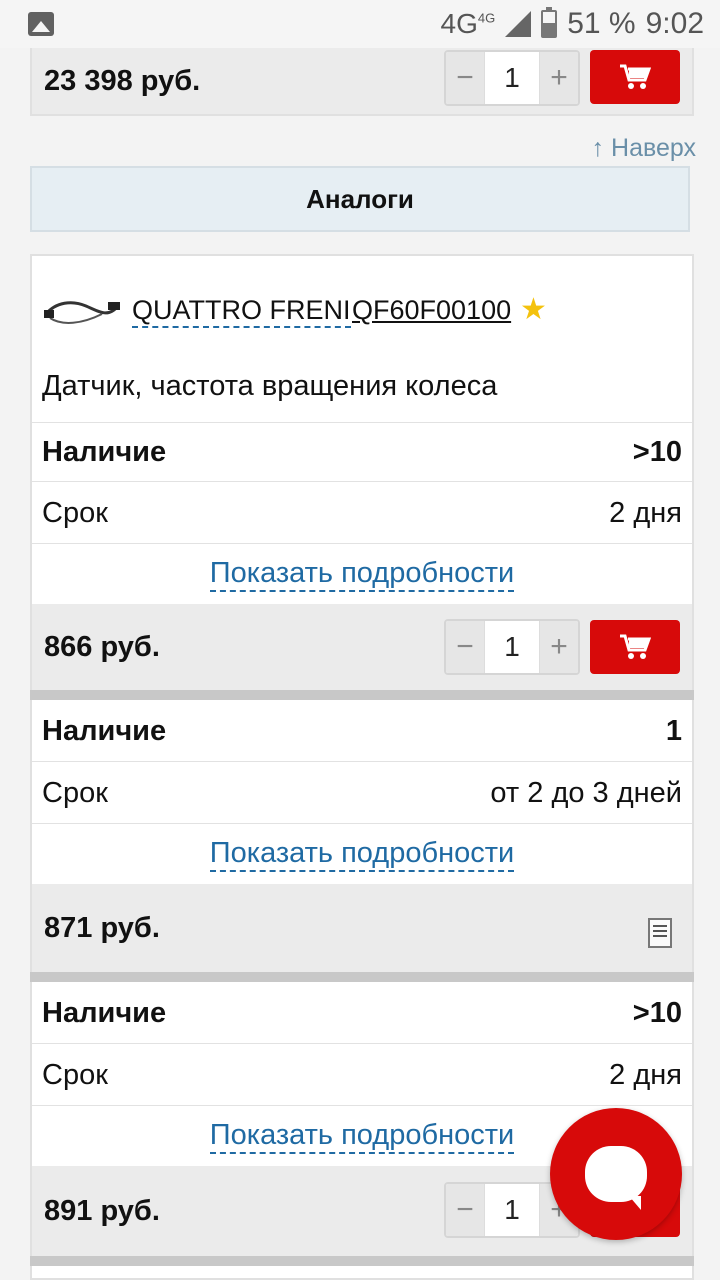 Image resolution: width=720 pixels, height=1280 pixels. I want to click on chat-button, so click(616, 1174).